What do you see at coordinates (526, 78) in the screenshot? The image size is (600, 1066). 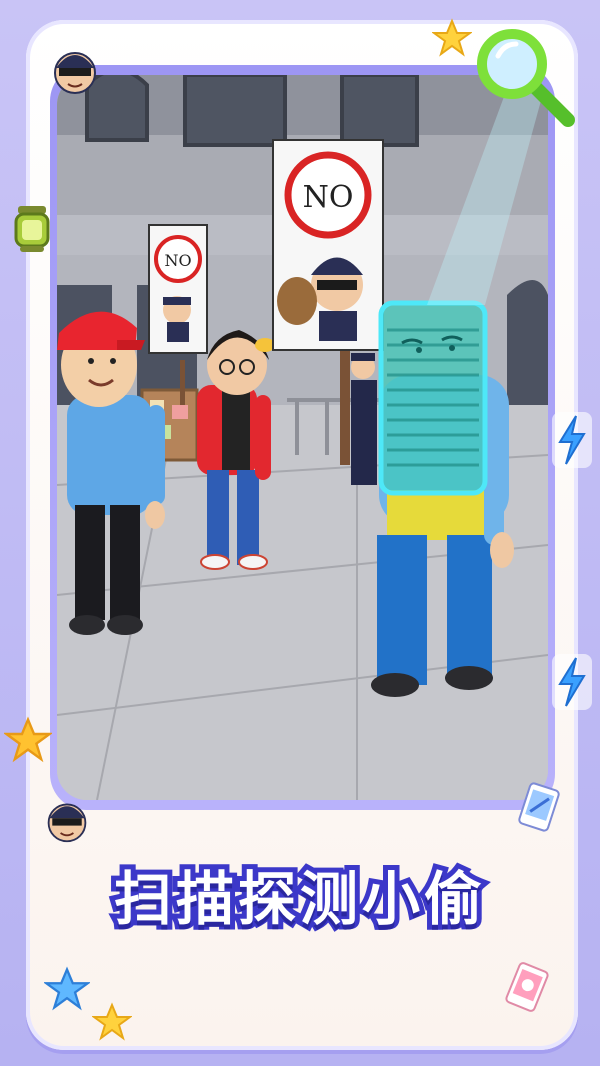 I see `magnifier-icon` at bounding box center [526, 78].